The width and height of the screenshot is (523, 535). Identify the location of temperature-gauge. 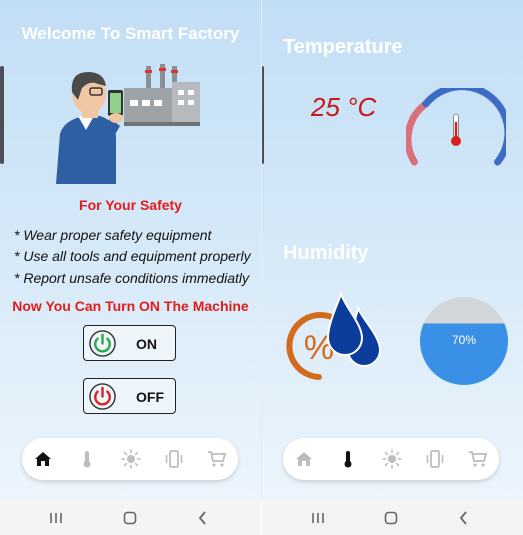
(456, 127).